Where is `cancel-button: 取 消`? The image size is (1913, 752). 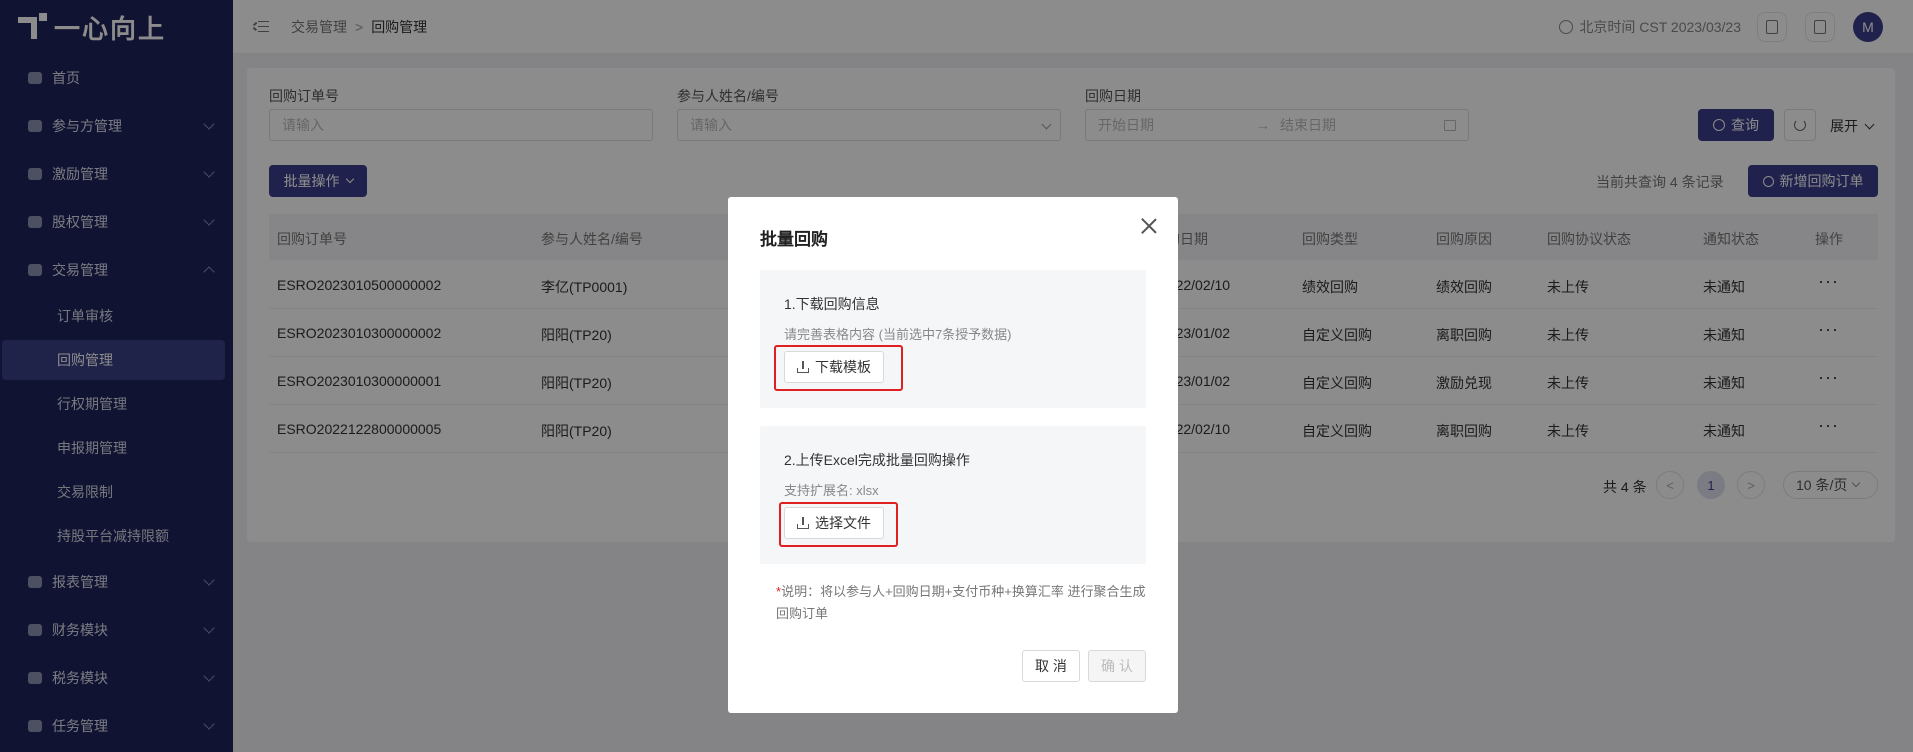 cancel-button: 取 消 is located at coordinates (1051, 666).